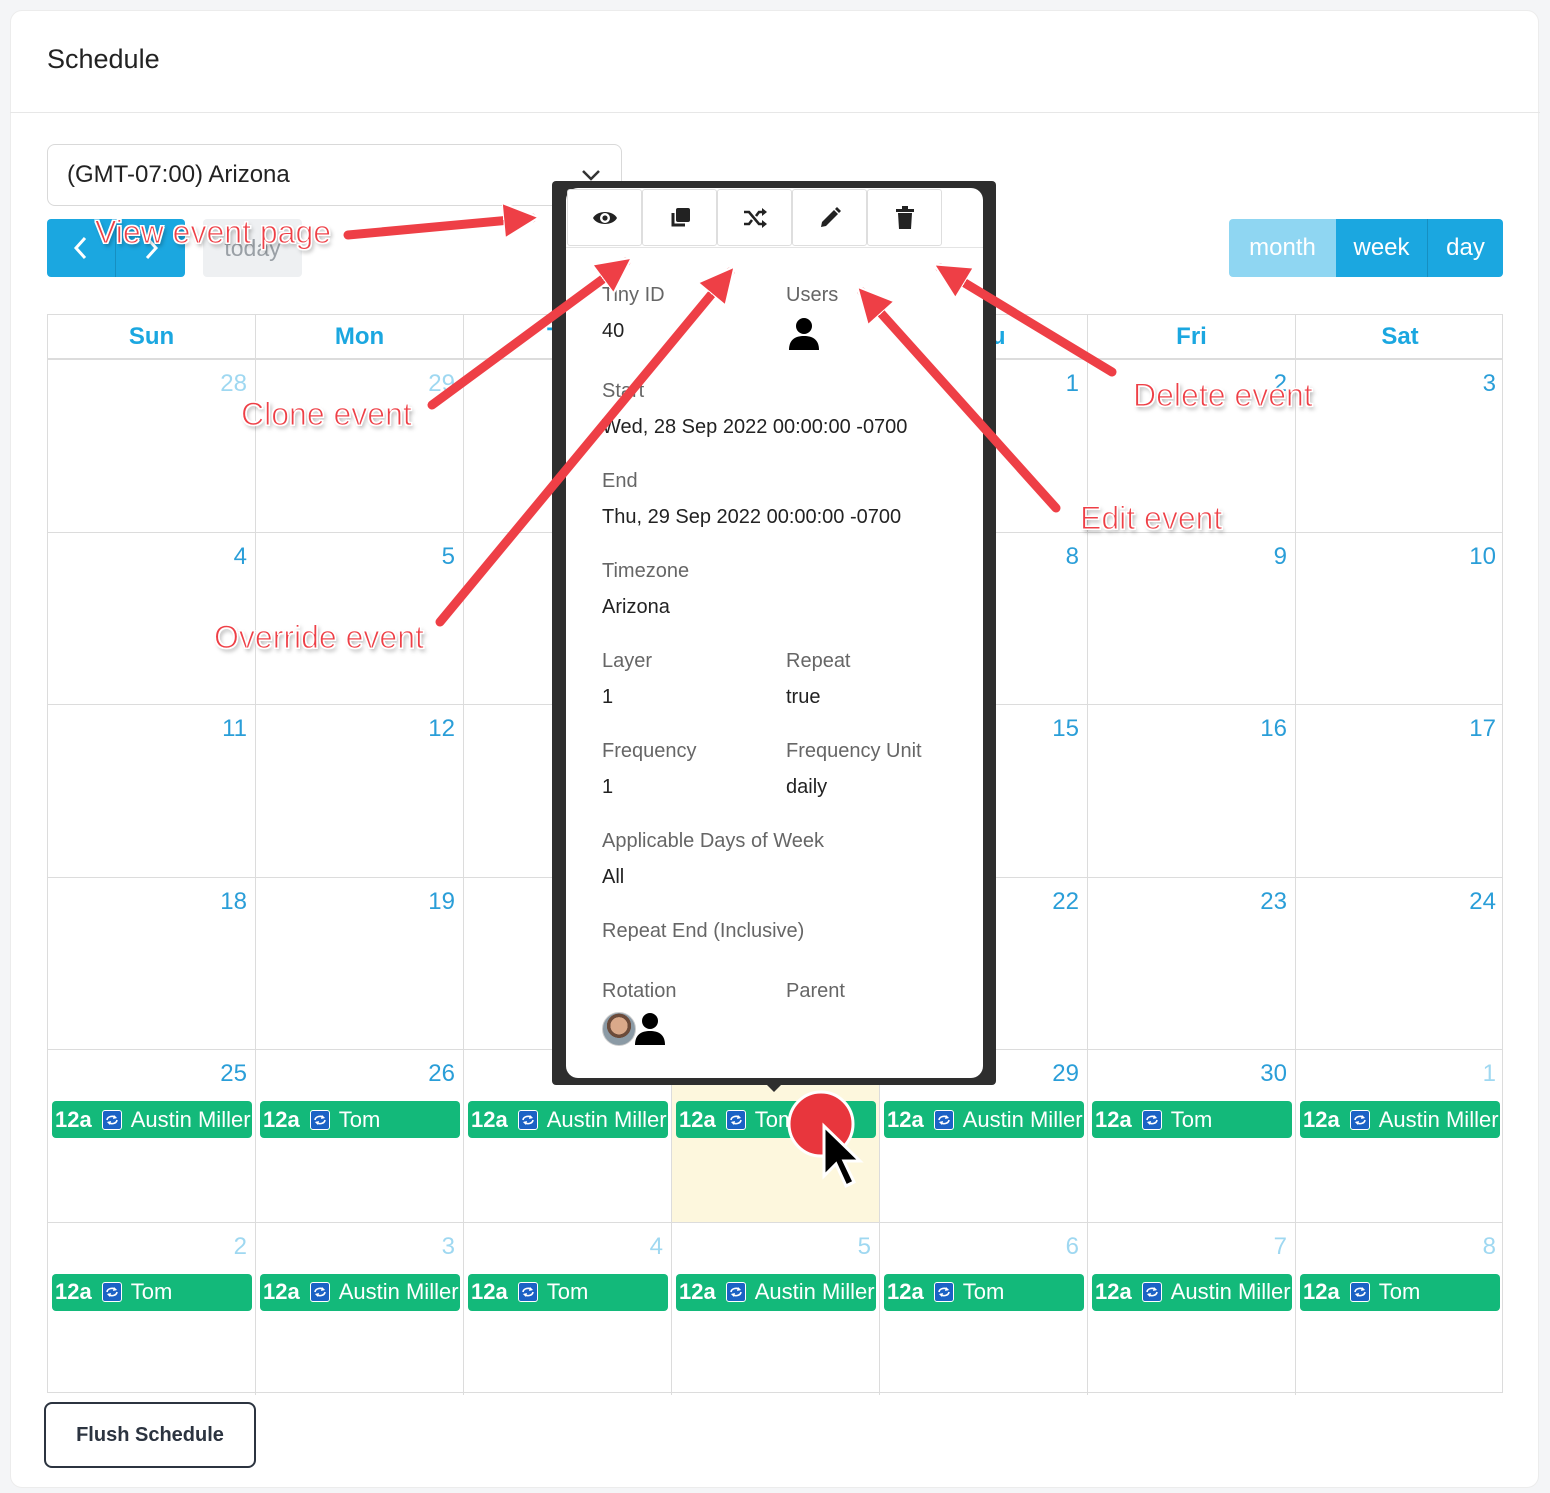 The width and height of the screenshot is (1550, 1493). I want to click on trash-icon, so click(904, 217).